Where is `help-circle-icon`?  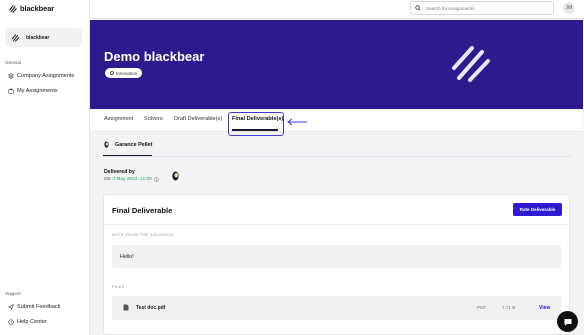
help-circle-icon is located at coordinates (11, 322).